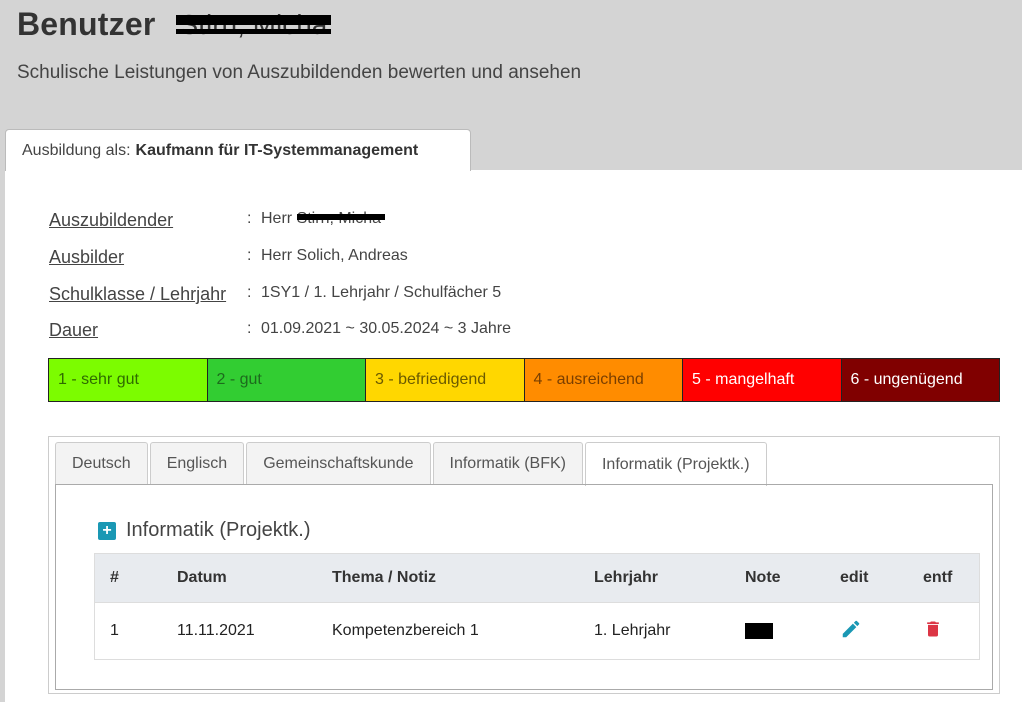 The image size is (1022, 702). I want to click on title-row: Benutzer Stirn, Micha, so click(174, 24).